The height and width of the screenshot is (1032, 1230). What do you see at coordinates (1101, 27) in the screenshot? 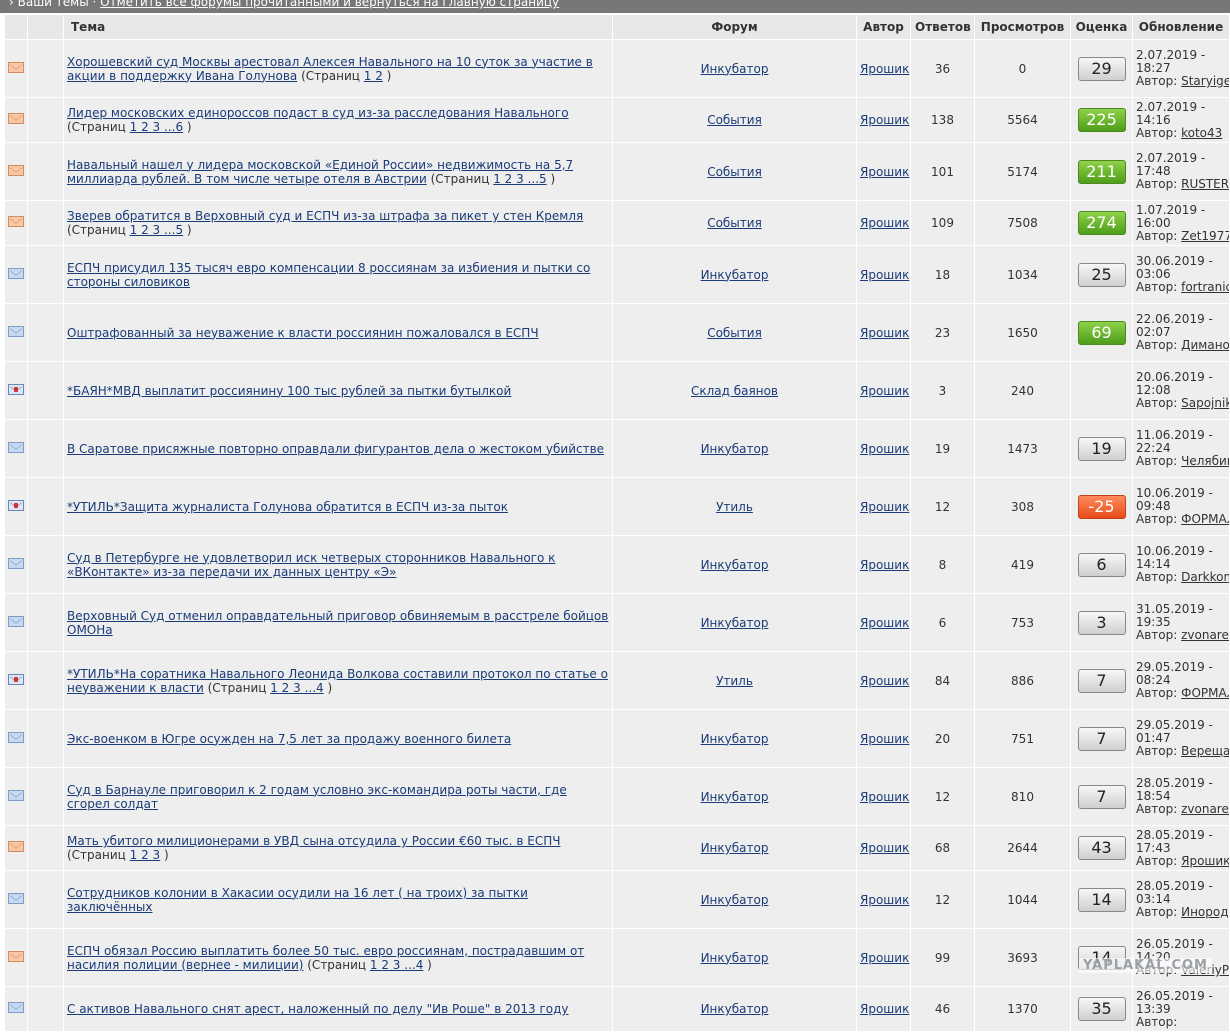
I see `header-rating: Оценка` at bounding box center [1101, 27].